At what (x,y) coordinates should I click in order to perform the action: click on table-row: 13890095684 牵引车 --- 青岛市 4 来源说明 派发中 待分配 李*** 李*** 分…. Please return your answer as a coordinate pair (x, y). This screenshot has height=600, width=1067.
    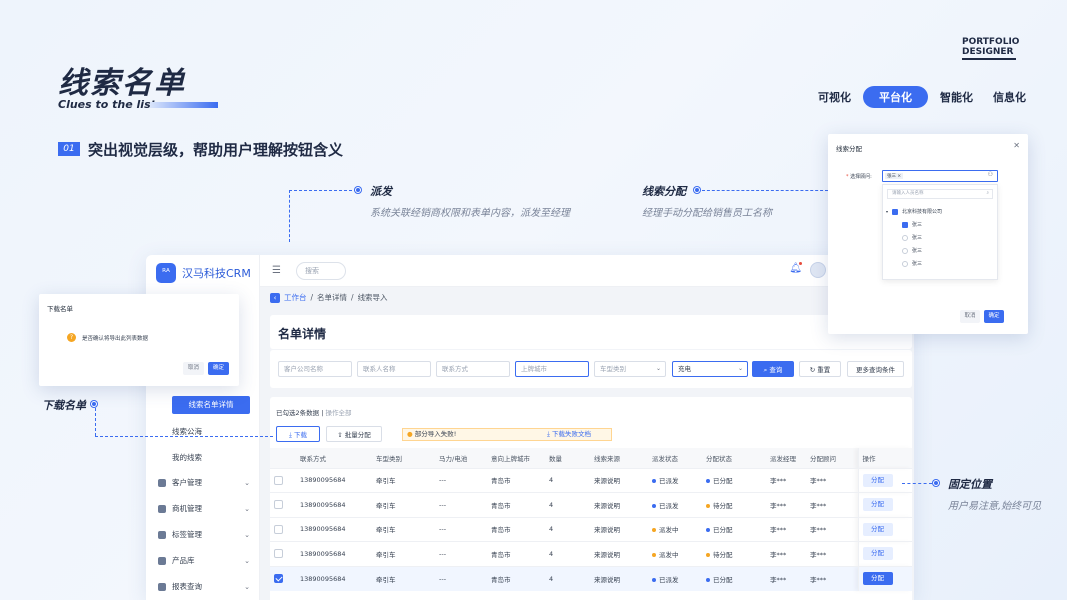
    Looking at the image, I should click on (591, 553).